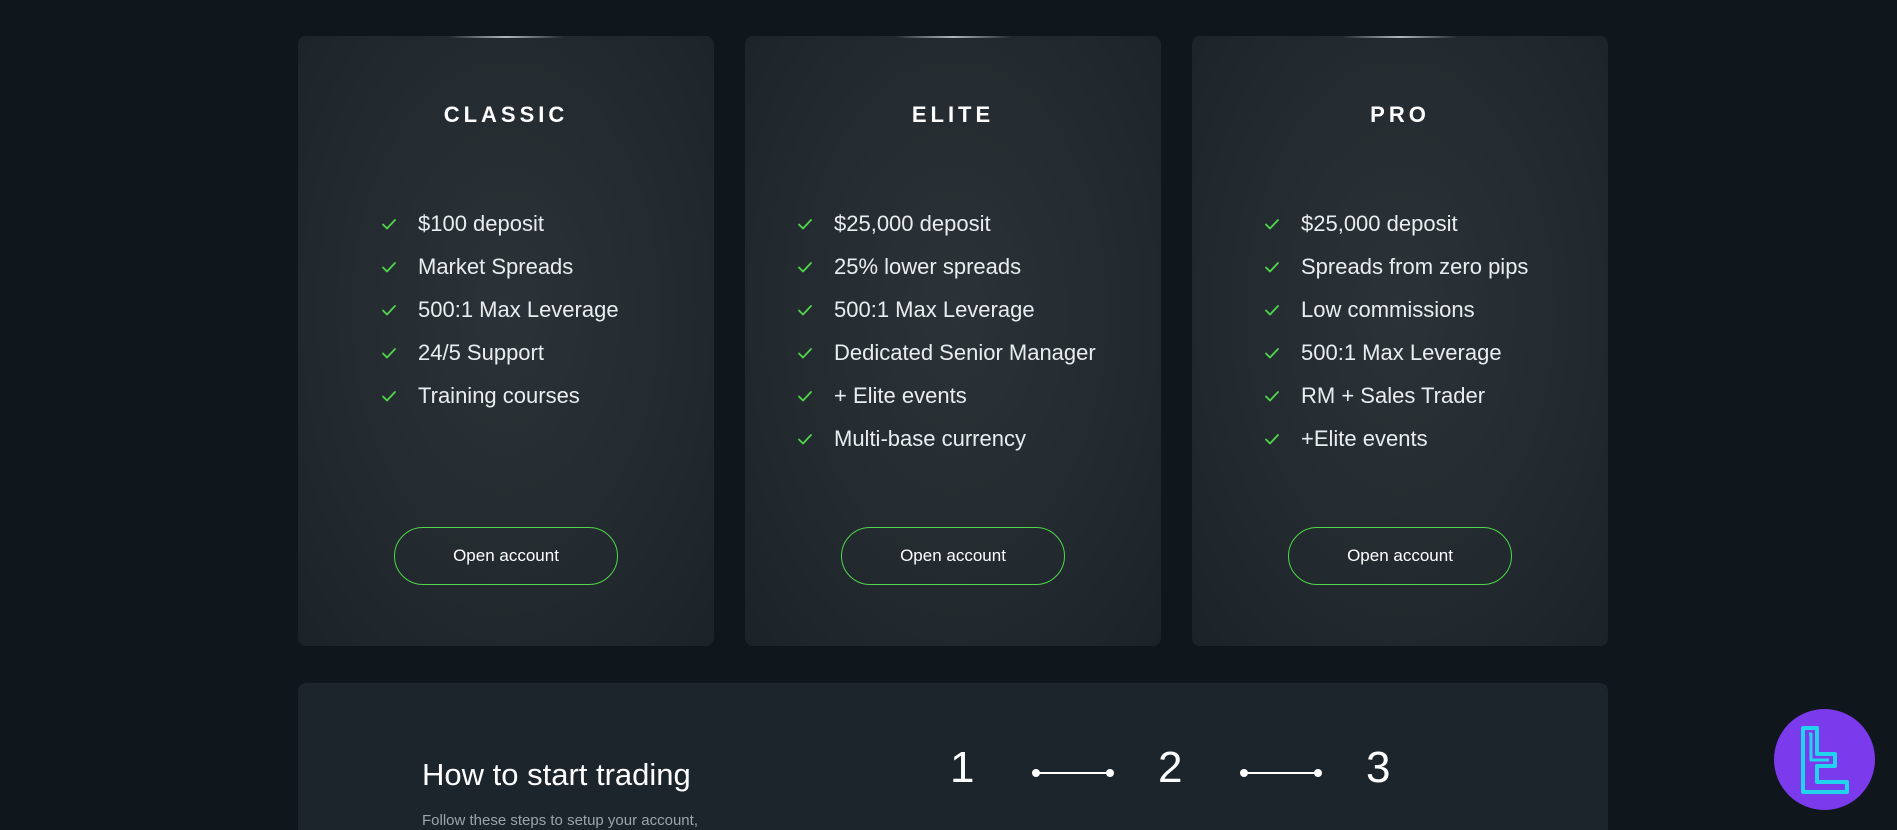 This screenshot has width=1897, height=830. I want to click on feature-item: Multi-base currency, so click(946, 438).